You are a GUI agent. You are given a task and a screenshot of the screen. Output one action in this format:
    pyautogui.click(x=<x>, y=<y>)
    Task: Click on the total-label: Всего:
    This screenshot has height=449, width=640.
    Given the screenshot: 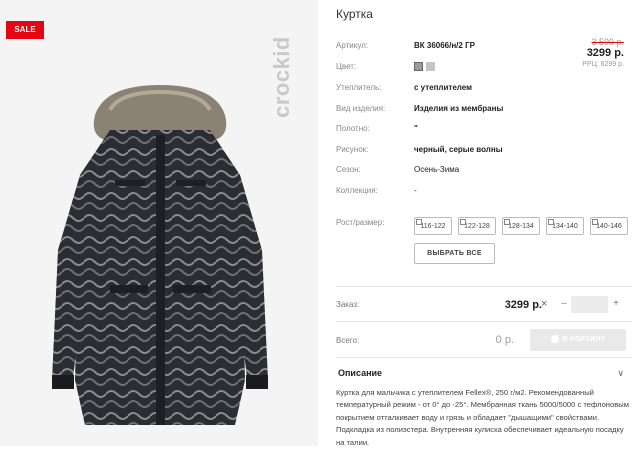 What is the action you would take?
    pyautogui.click(x=348, y=340)
    